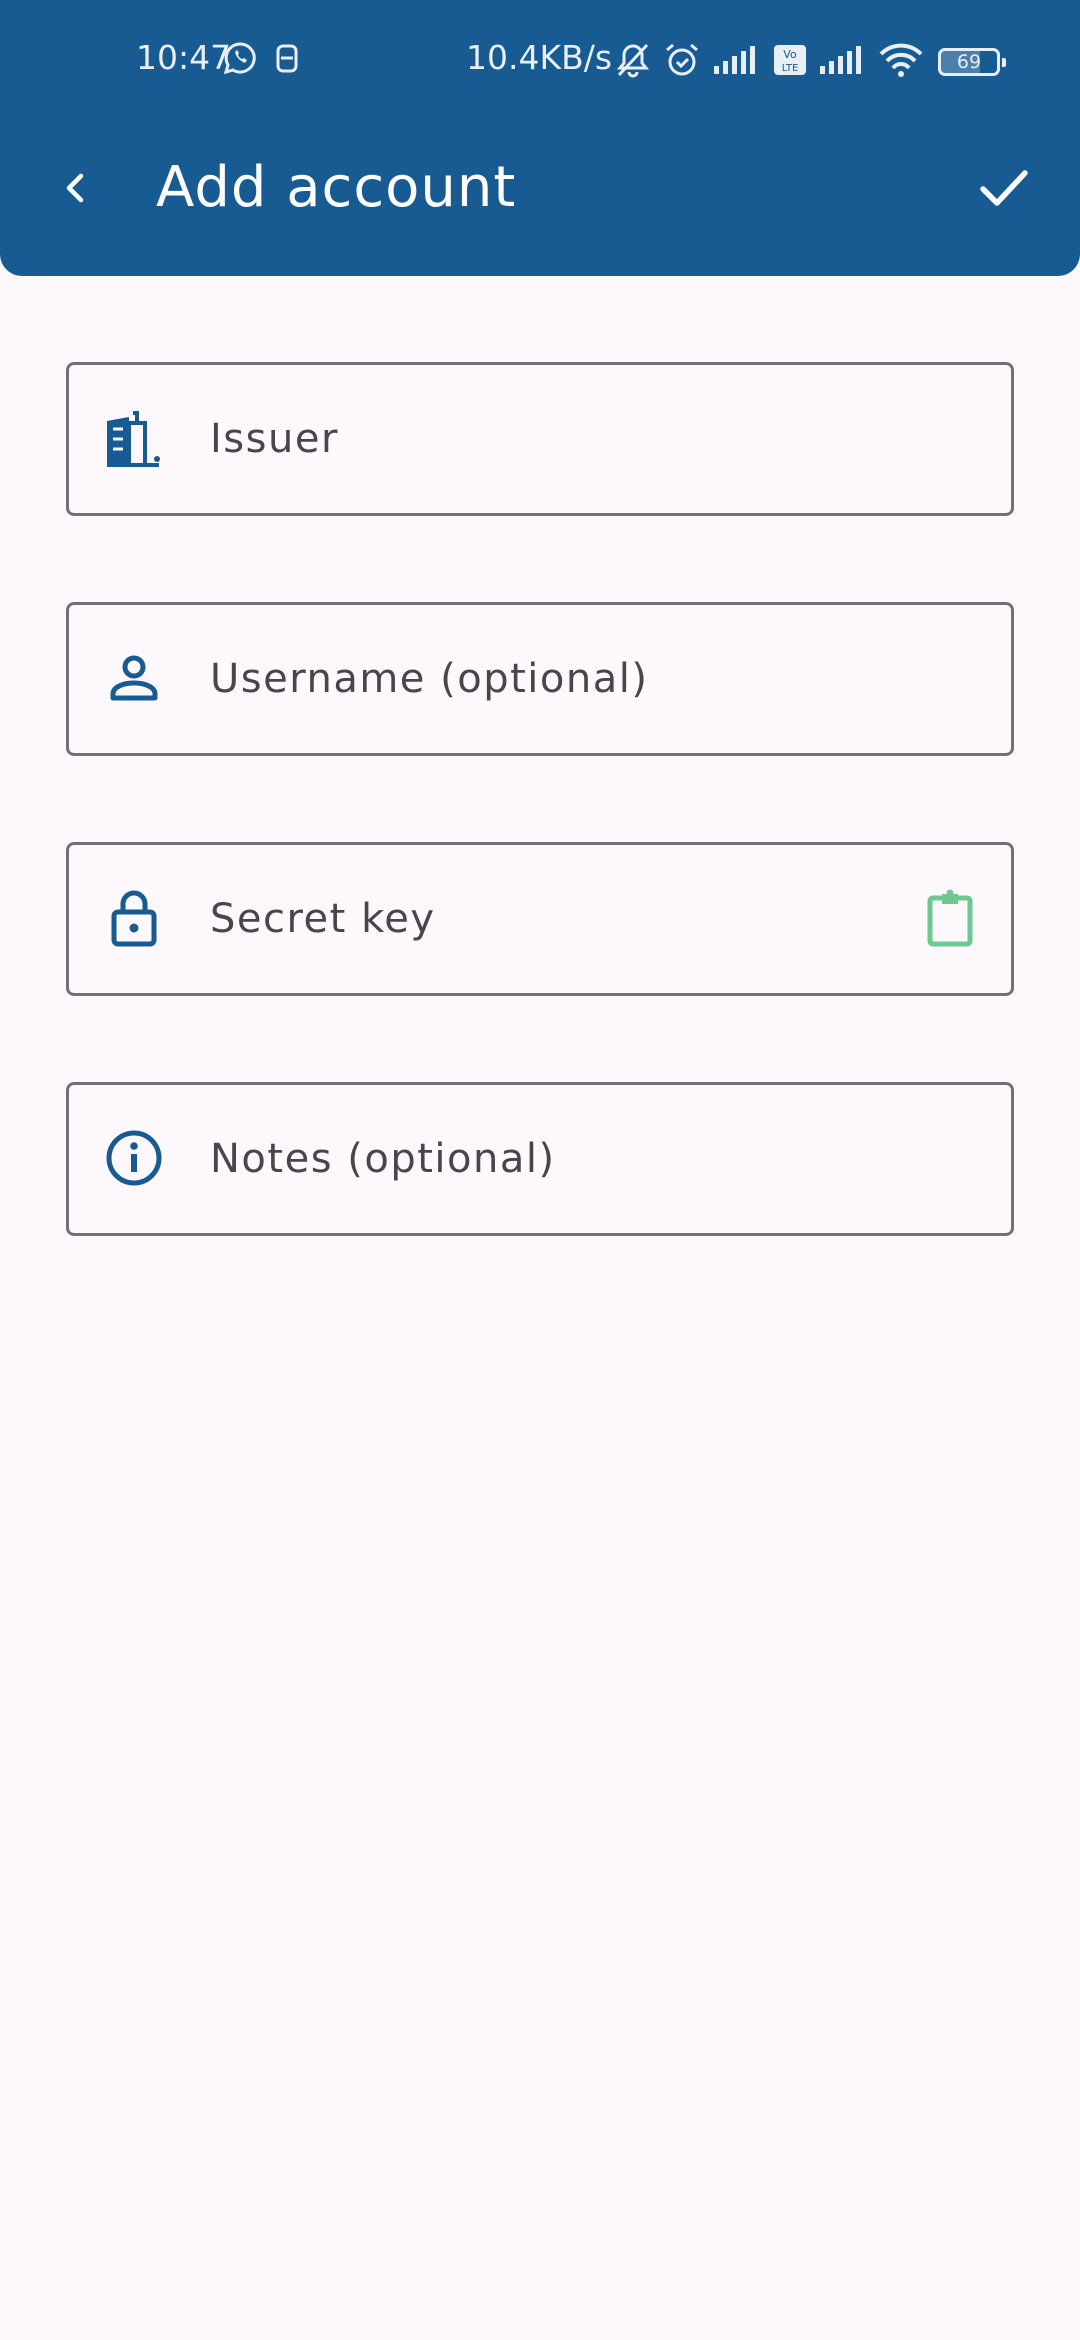 The image size is (1080, 2340). I want to click on network-speed: 10.4KB/s, so click(539, 57).